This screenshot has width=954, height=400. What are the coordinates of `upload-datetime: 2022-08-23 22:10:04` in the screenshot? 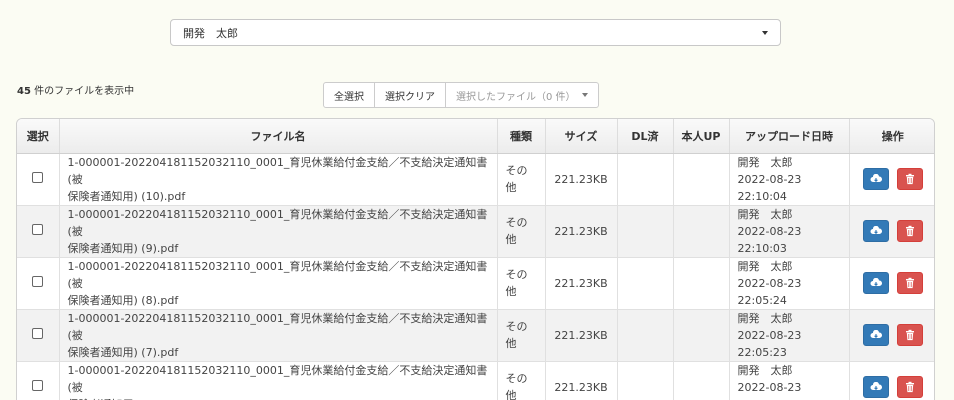 It's located at (769, 187).